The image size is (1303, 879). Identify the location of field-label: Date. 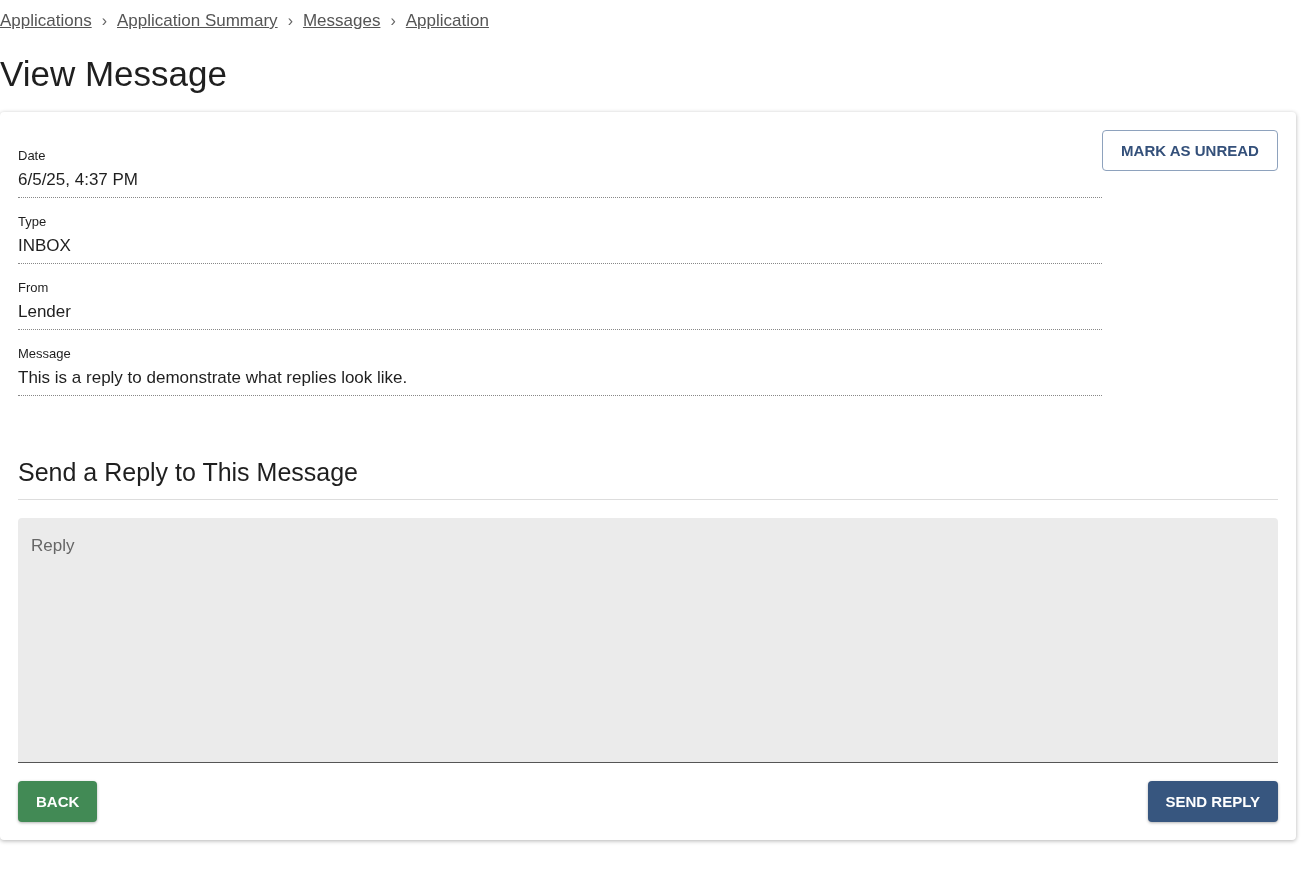
(32, 155).